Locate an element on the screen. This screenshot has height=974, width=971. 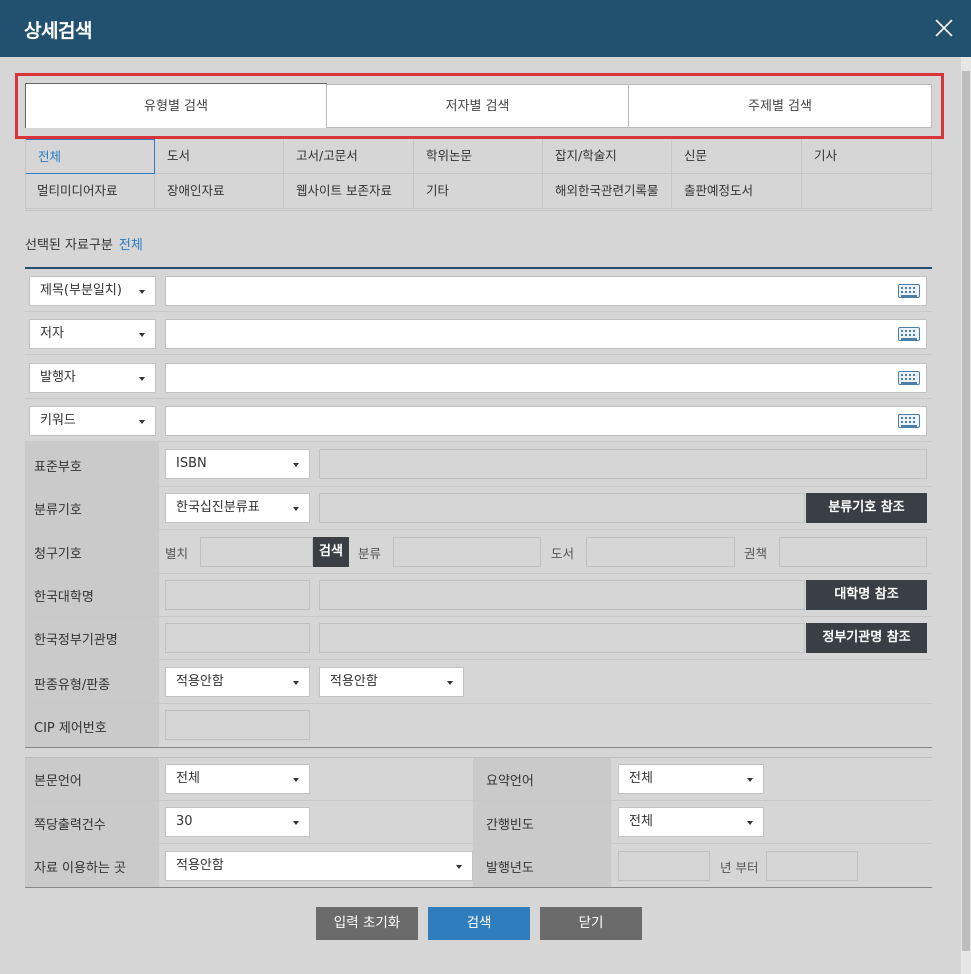
search-button: 검색 is located at coordinates (479, 923).